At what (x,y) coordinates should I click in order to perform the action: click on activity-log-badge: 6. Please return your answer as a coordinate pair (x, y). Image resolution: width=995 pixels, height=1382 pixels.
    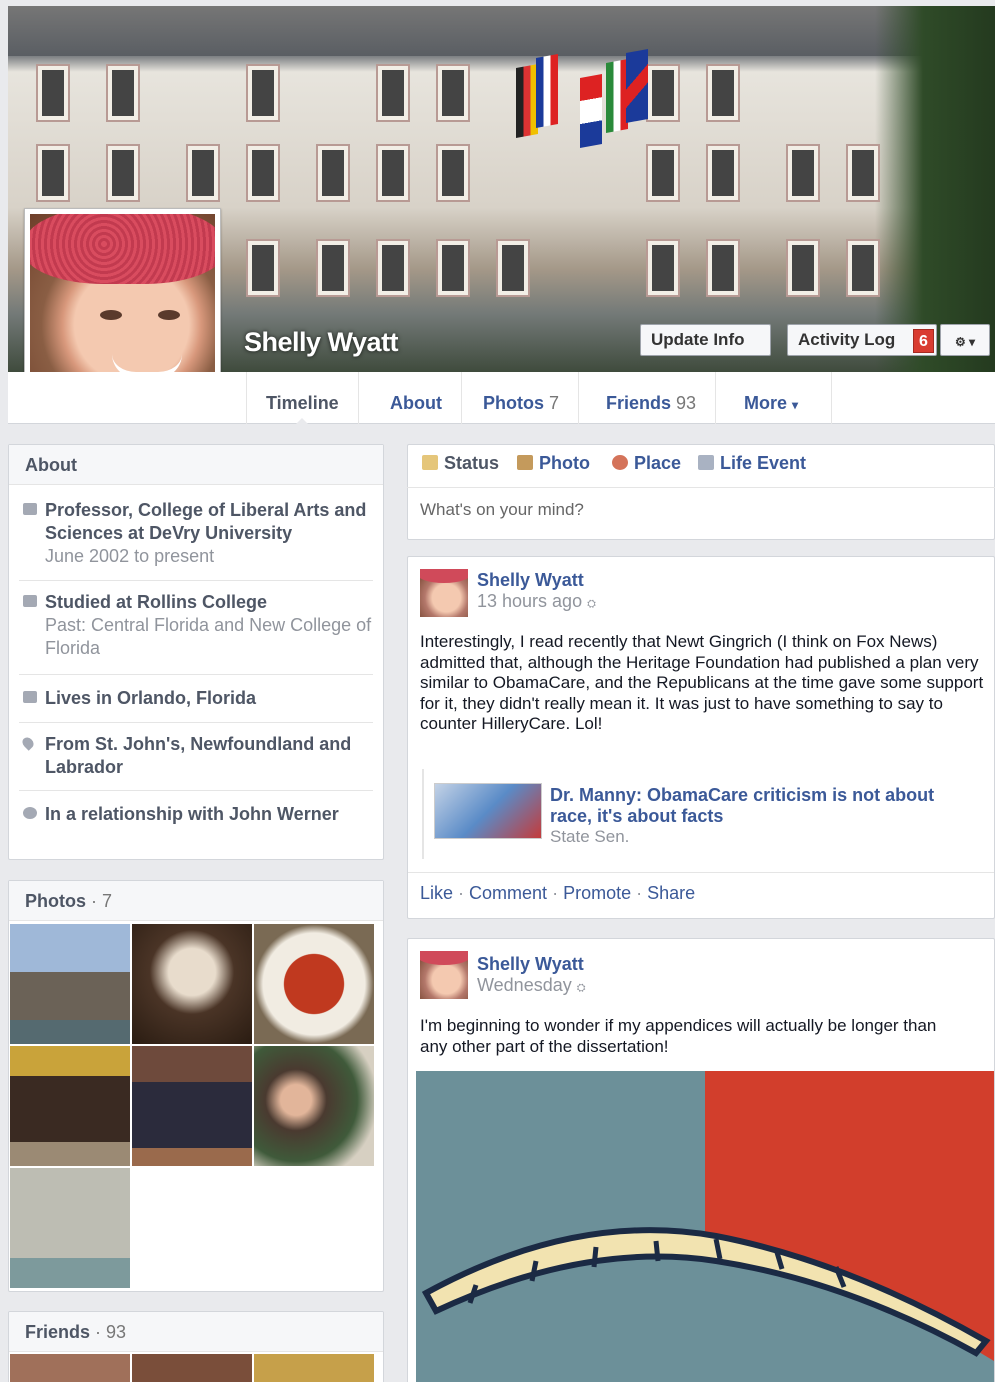
    Looking at the image, I should click on (923, 341).